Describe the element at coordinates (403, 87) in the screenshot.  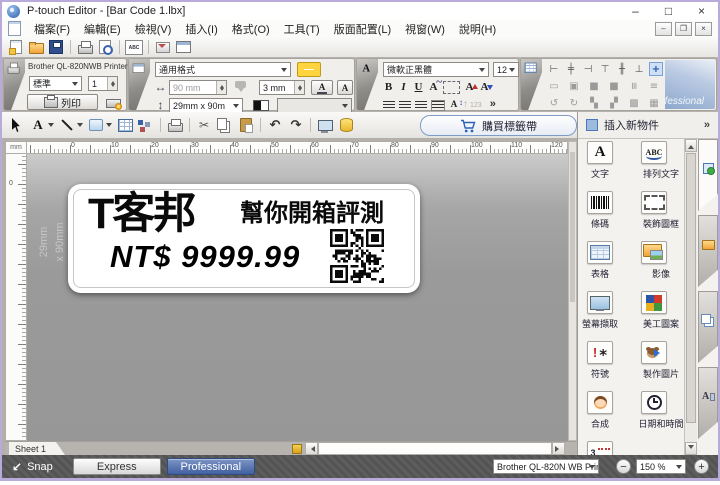
I see `italic-button: I` at that location.